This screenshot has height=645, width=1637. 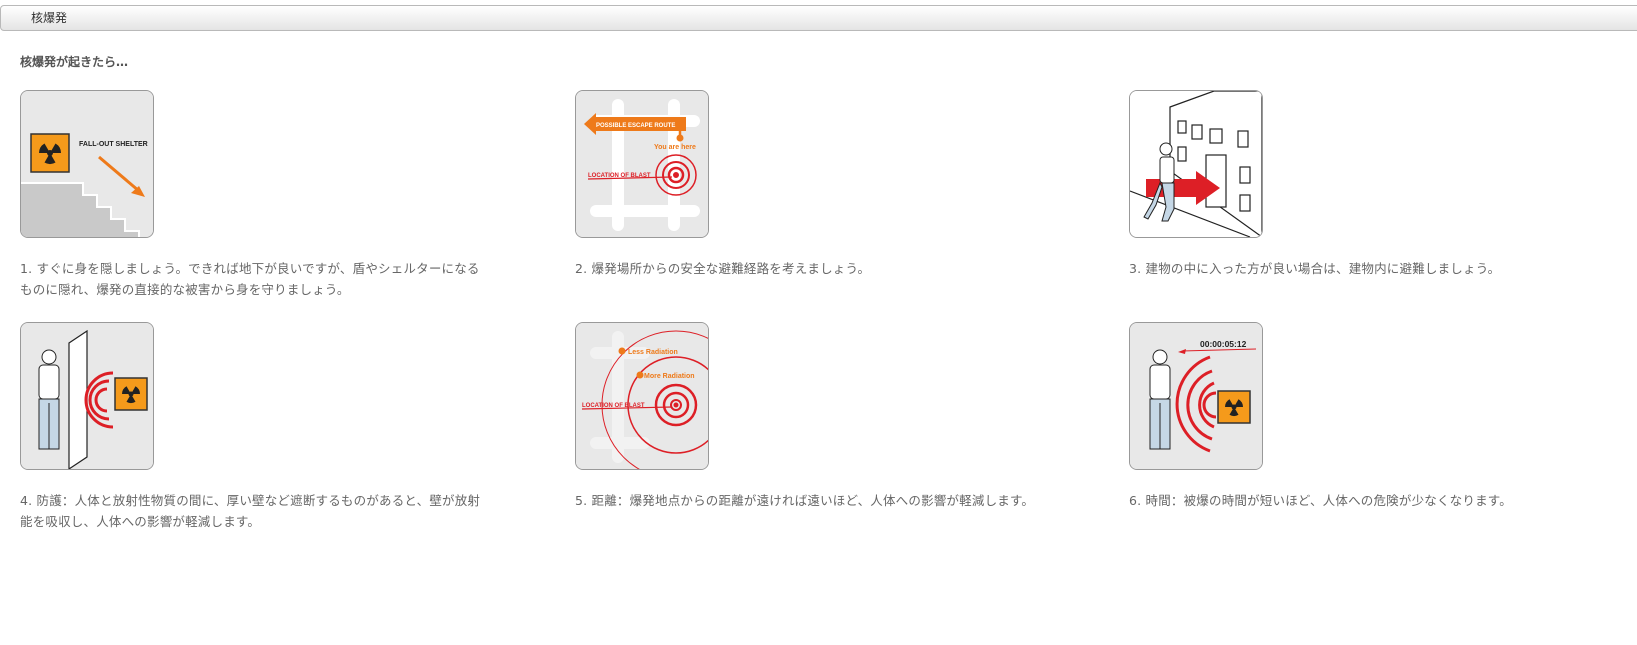 I want to click on target-icon, so click(x=676, y=175).